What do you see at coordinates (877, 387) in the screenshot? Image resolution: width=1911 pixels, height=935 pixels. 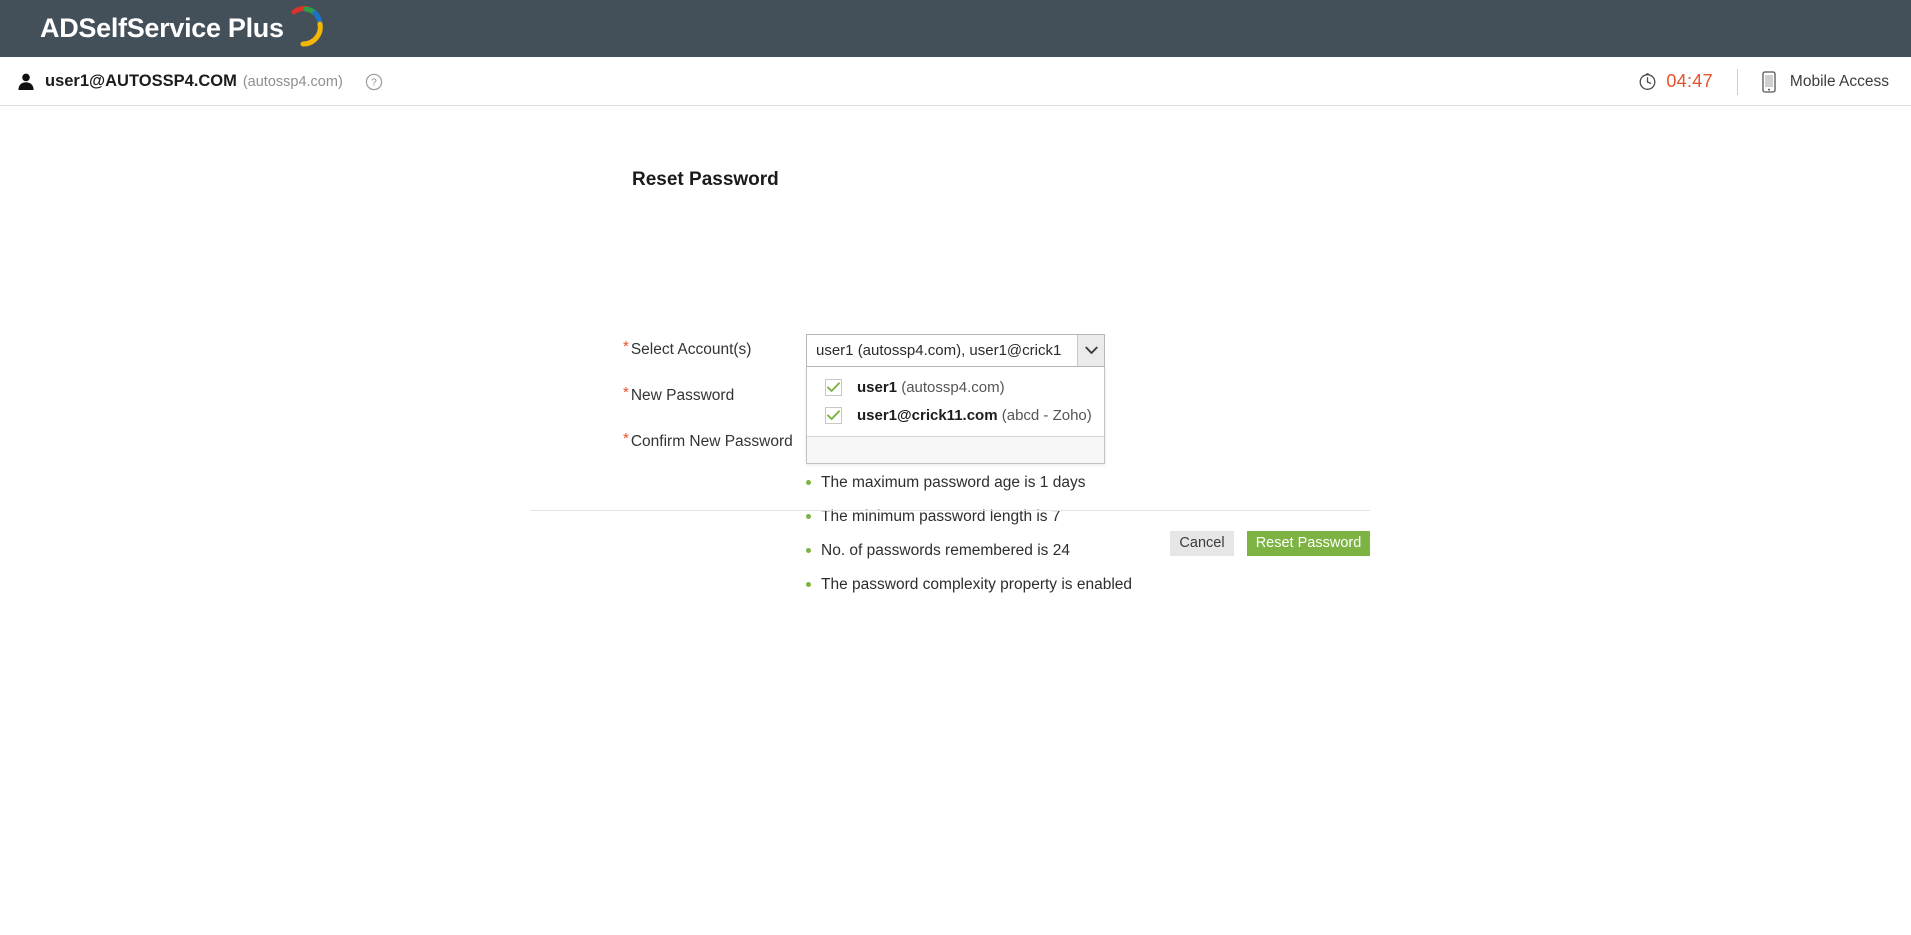 I see `account-option-name: user1` at bounding box center [877, 387].